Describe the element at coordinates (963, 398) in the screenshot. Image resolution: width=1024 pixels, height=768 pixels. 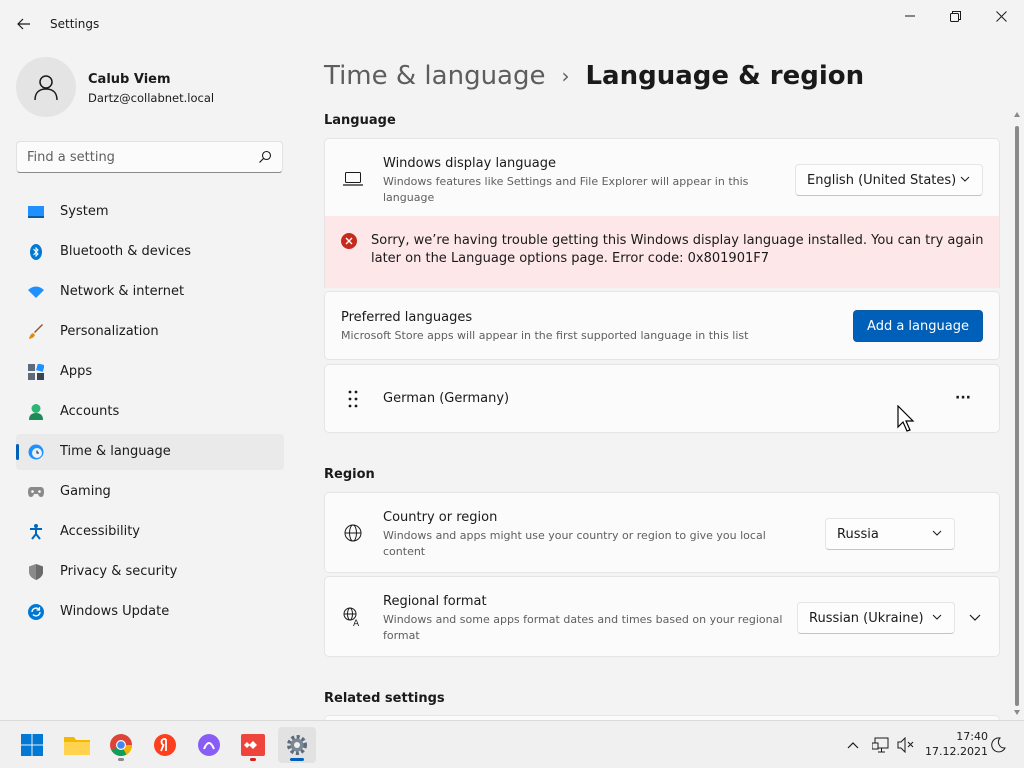
I see `more-options-button: ···` at that location.